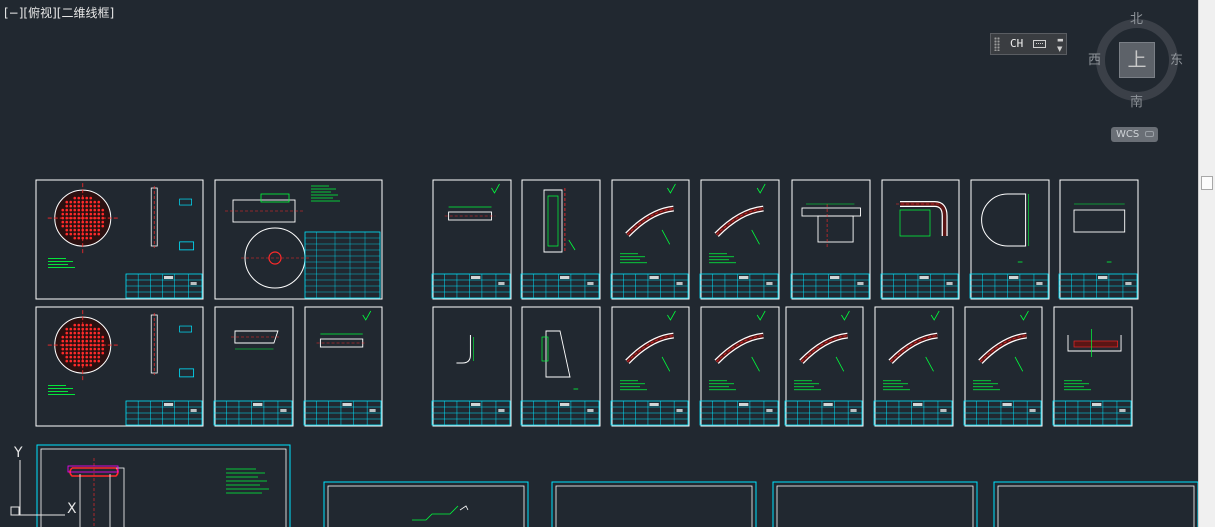  What do you see at coordinates (997, 44) in the screenshot?
I see `grip-icon` at bounding box center [997, 44].